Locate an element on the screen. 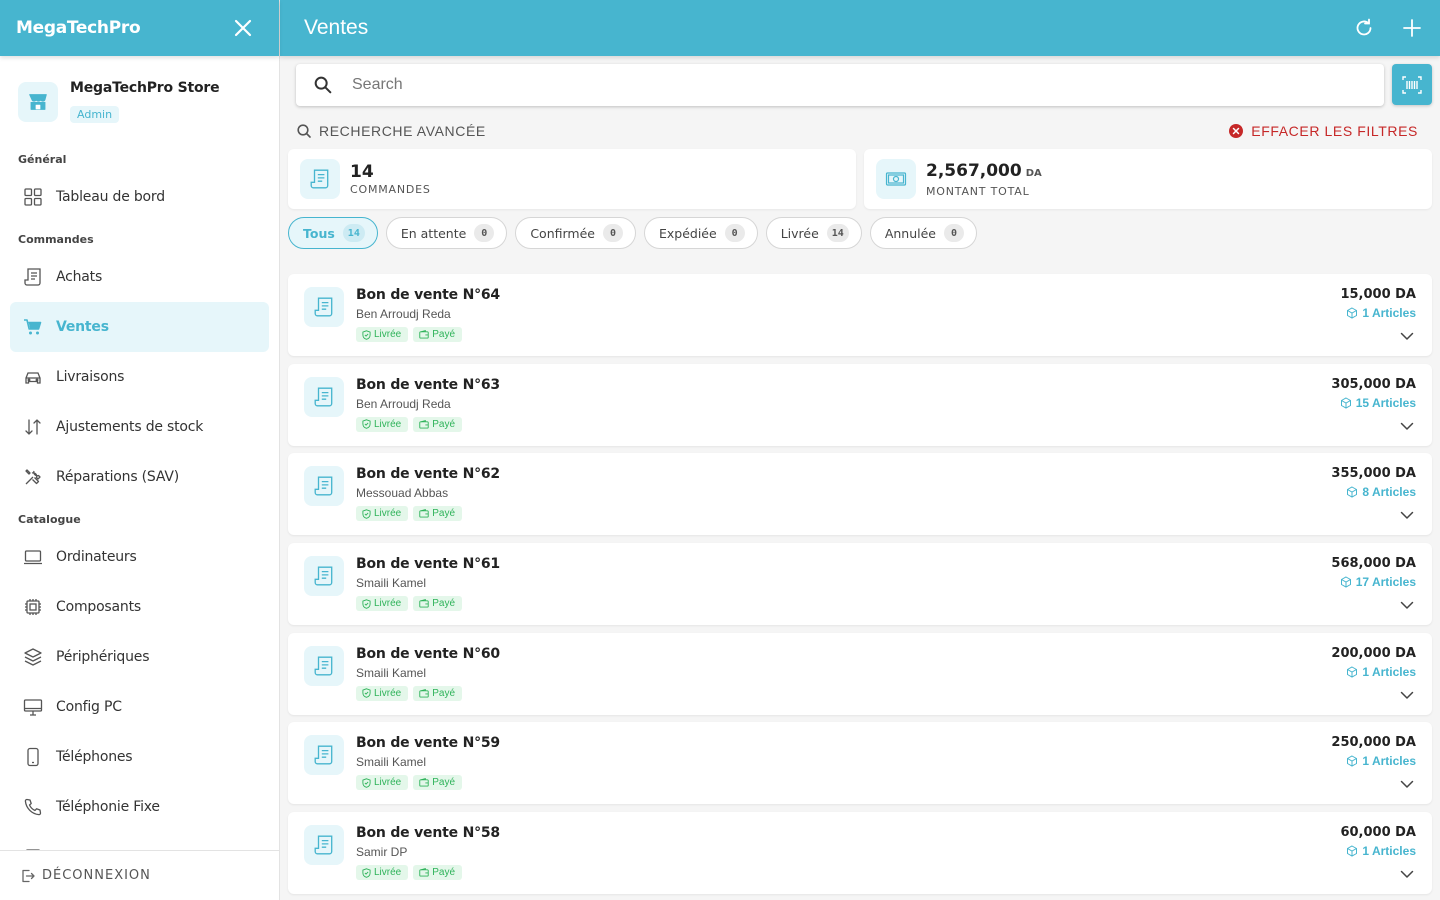 This screenshot has width=1440, height=900. order-amount: 15,000 DA is located at coordinates (1378, 294).